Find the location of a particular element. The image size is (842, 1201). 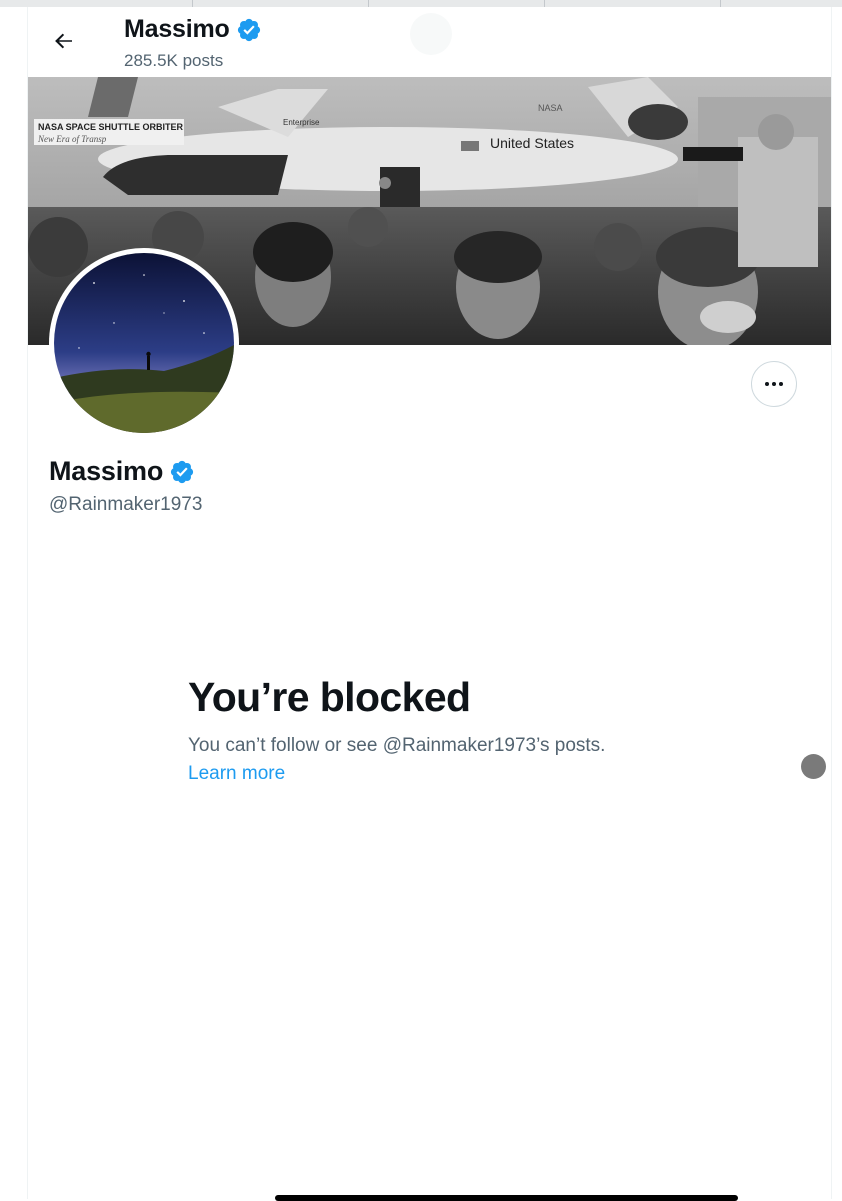

column-border-right is located at coordinates (831, 603).